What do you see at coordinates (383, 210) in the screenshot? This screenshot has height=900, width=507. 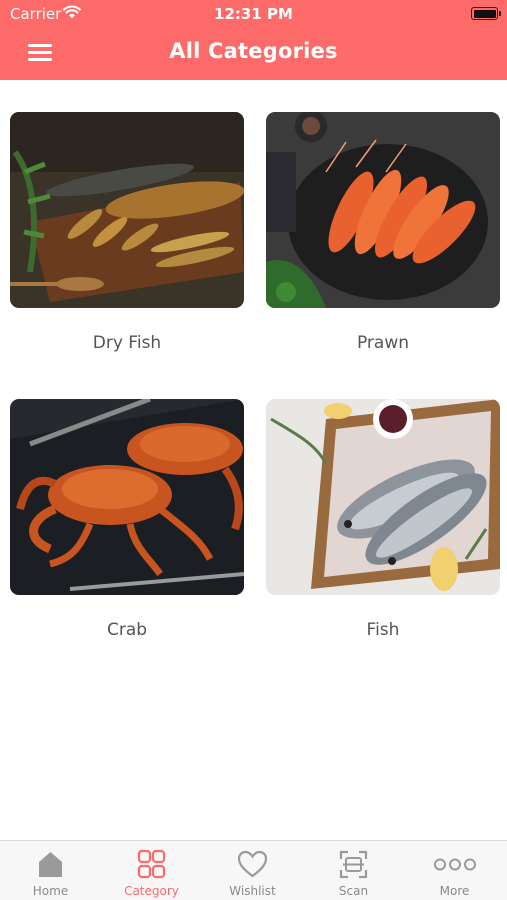 I see `prawn-photo` at bounding box center [383, 210].